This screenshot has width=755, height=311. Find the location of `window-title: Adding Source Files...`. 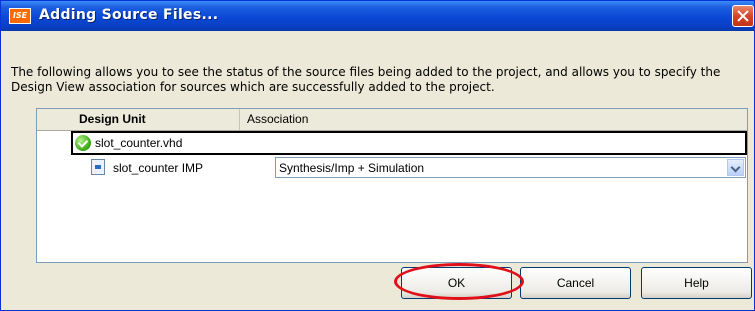

window-title: Adding Source Files... is located at coordinates (129, 15).